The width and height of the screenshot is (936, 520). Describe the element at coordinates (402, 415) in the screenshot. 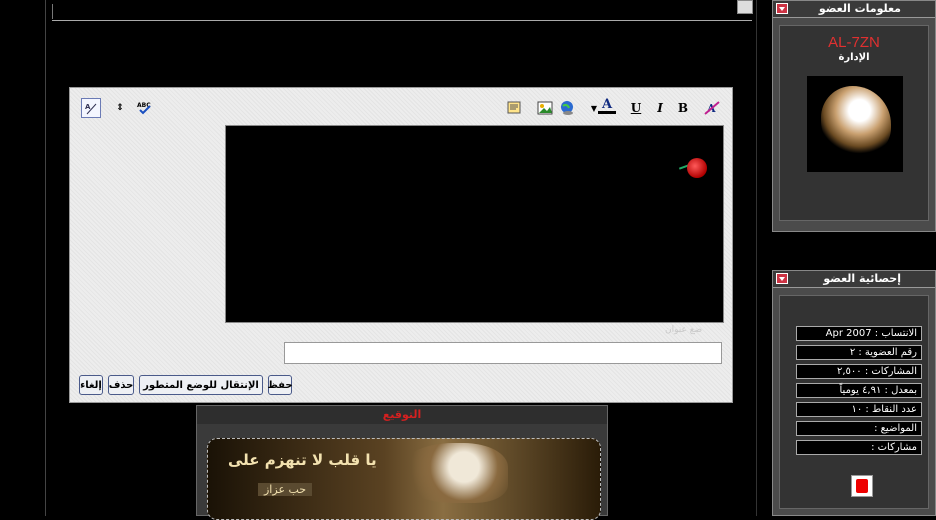

I see `signature-heading: التوقيع` at that location.